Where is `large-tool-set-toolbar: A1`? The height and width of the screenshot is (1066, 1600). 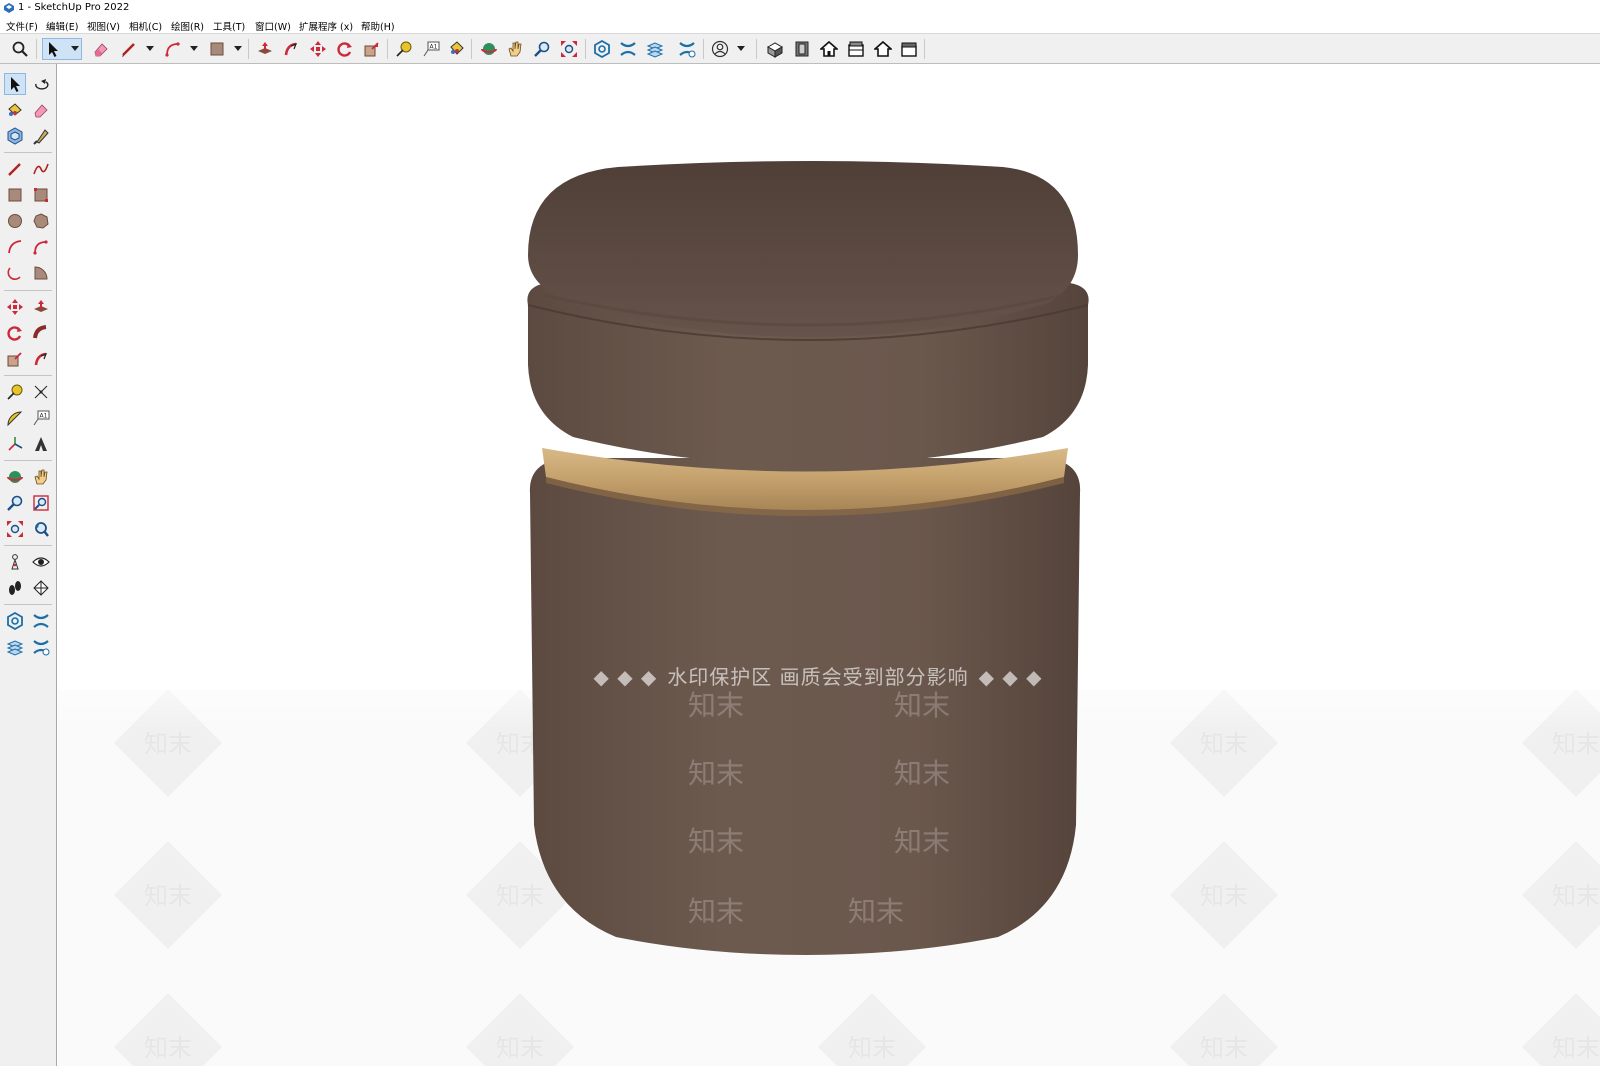 large-tool-set-toolbar: A1 is located at coordinates (28, 565).